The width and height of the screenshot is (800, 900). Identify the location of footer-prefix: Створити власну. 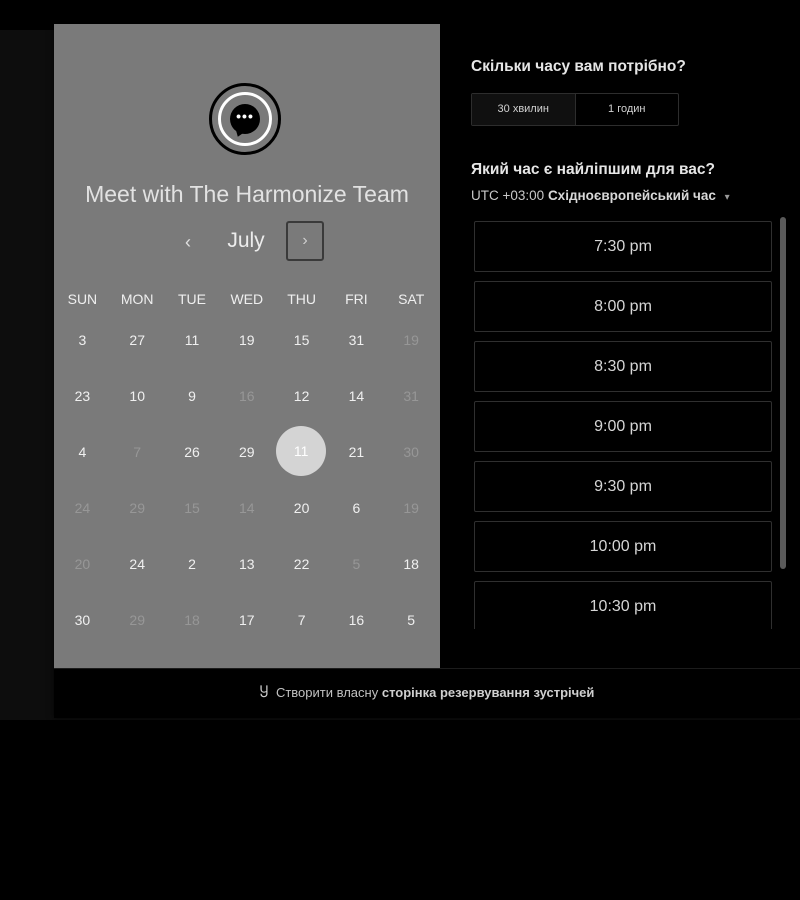
(327, 692).